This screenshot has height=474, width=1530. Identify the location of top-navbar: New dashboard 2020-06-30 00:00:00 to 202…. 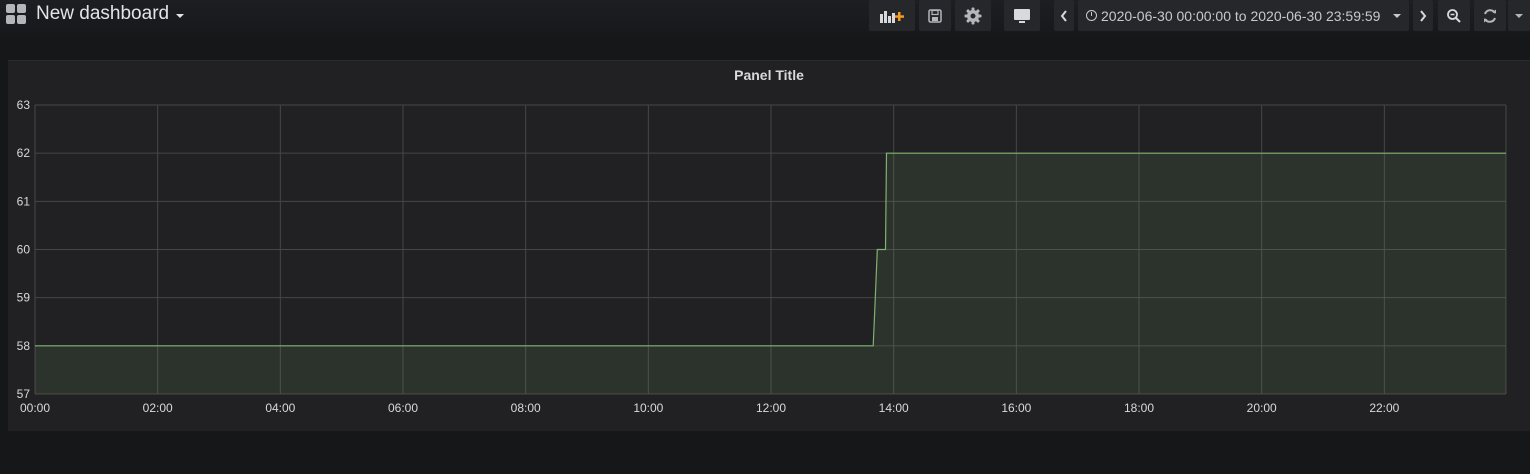
(765, 18).